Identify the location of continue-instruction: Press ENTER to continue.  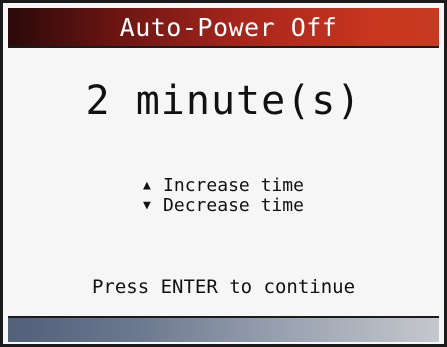
(223, 287).